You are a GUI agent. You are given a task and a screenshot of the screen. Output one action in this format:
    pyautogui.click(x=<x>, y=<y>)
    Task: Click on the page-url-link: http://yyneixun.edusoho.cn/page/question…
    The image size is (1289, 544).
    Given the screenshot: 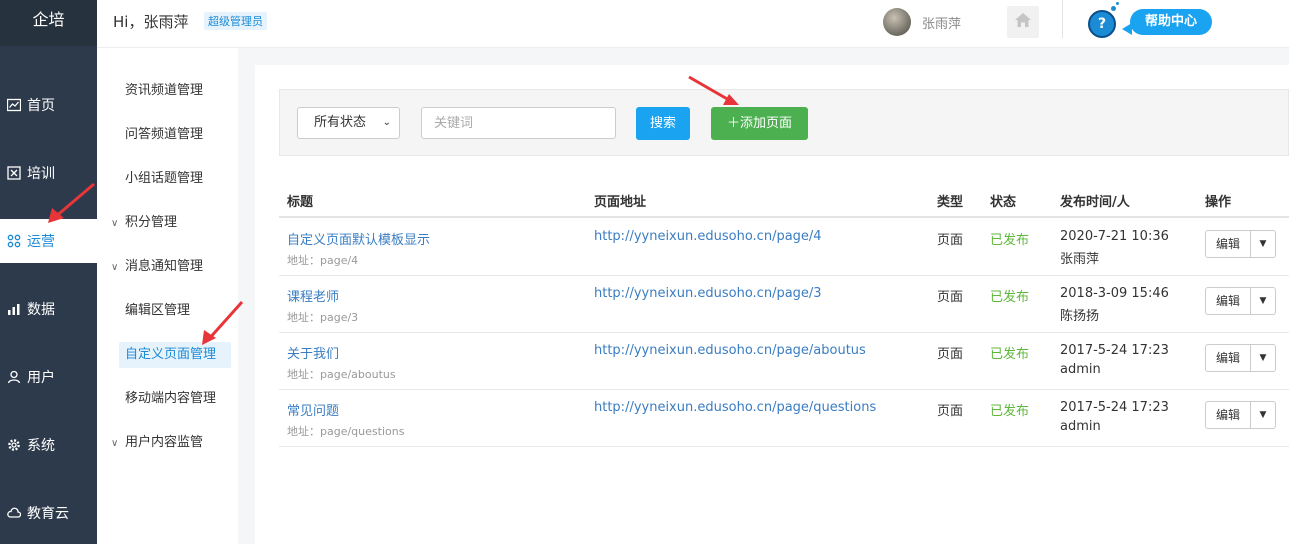 What is the action you would take?
    pyautogui.click(x=735, y=407)
    